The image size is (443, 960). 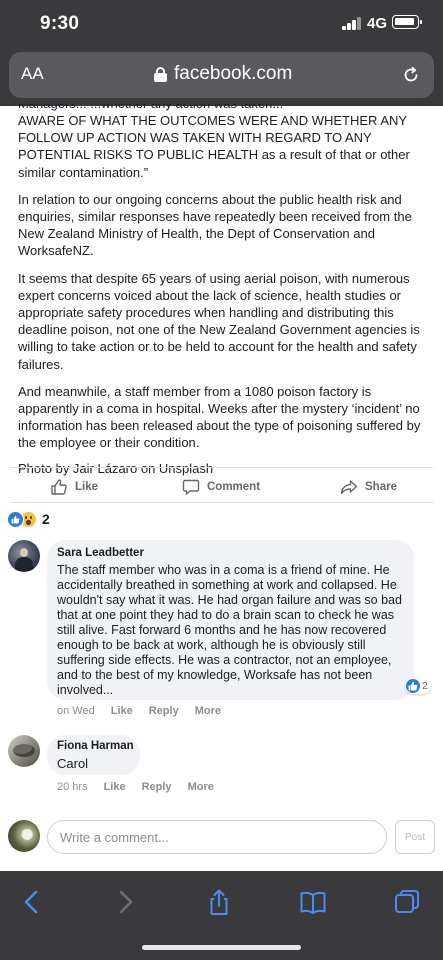 I want to click on comment-reaction-badge: 2, so click(x=418, y=686).